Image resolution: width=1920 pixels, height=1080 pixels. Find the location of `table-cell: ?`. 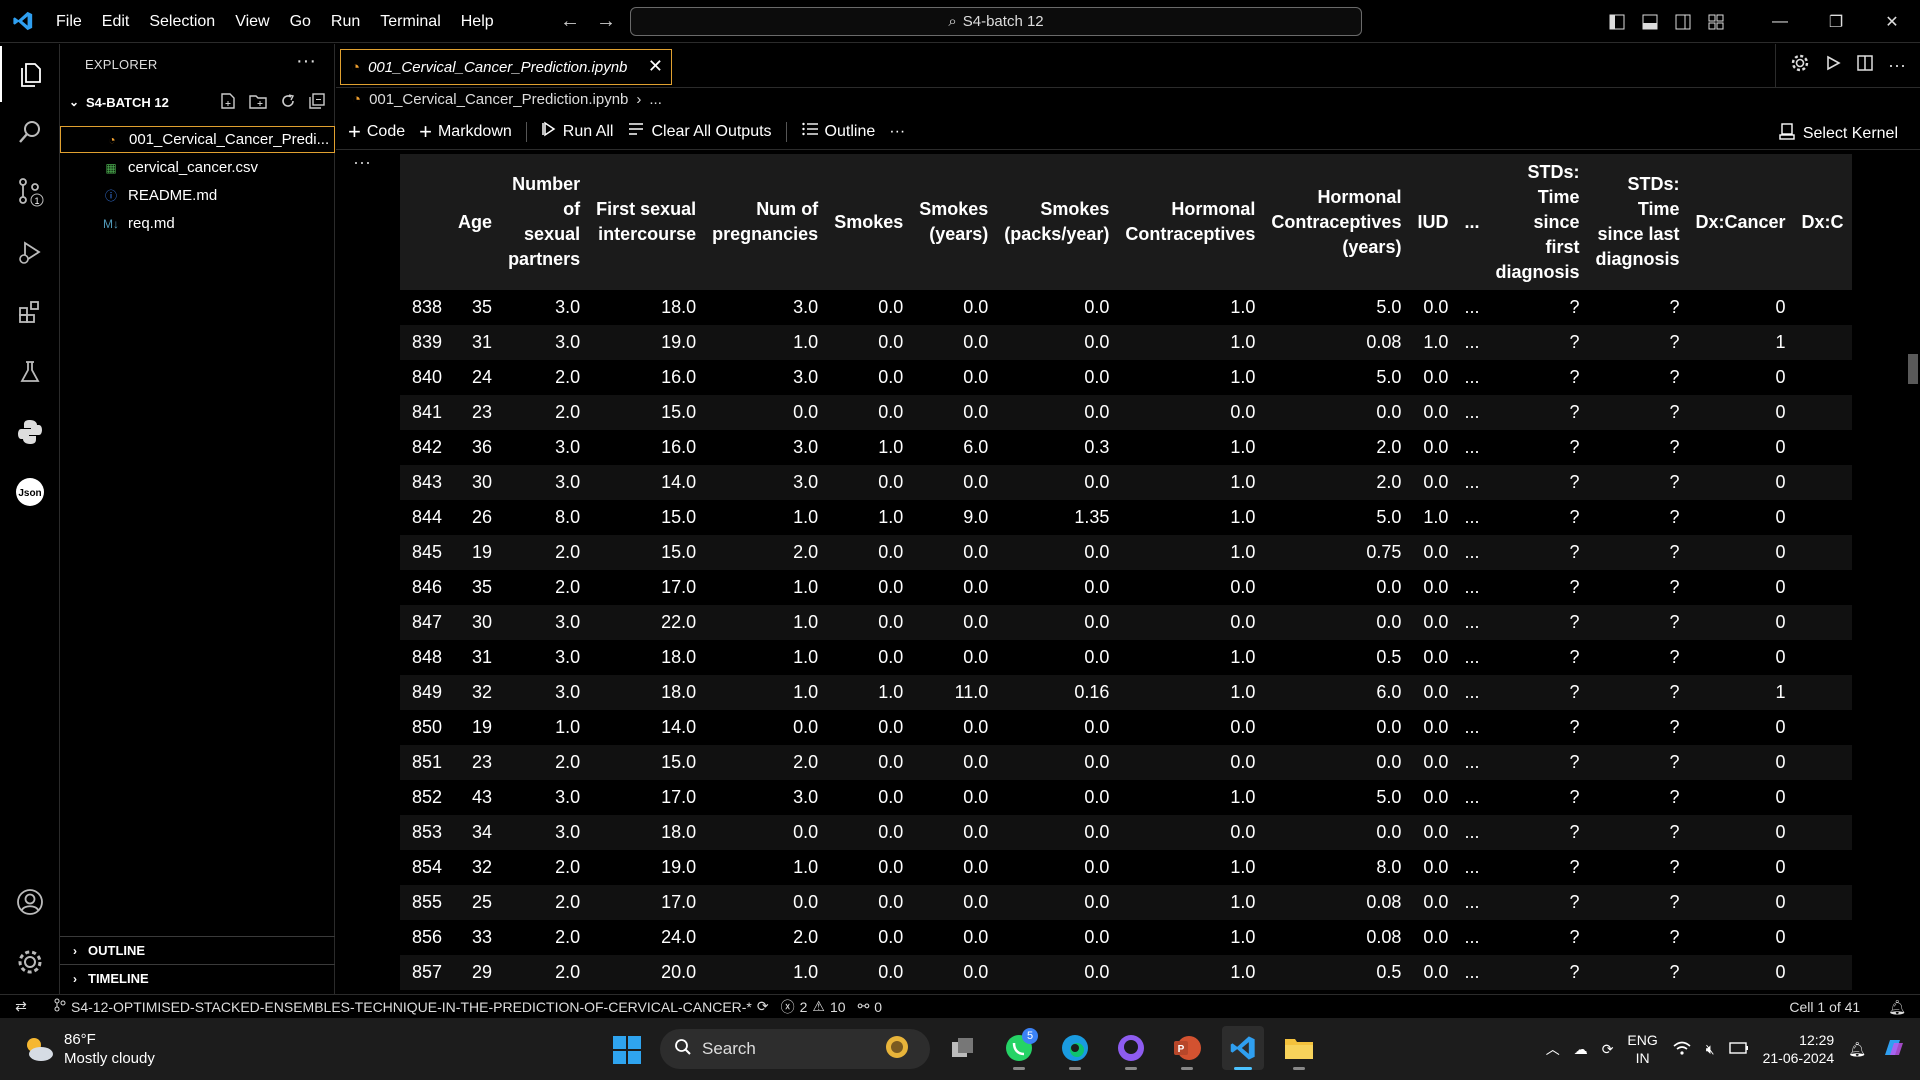

table-cell: ? is located at coordinates (1674, 482).